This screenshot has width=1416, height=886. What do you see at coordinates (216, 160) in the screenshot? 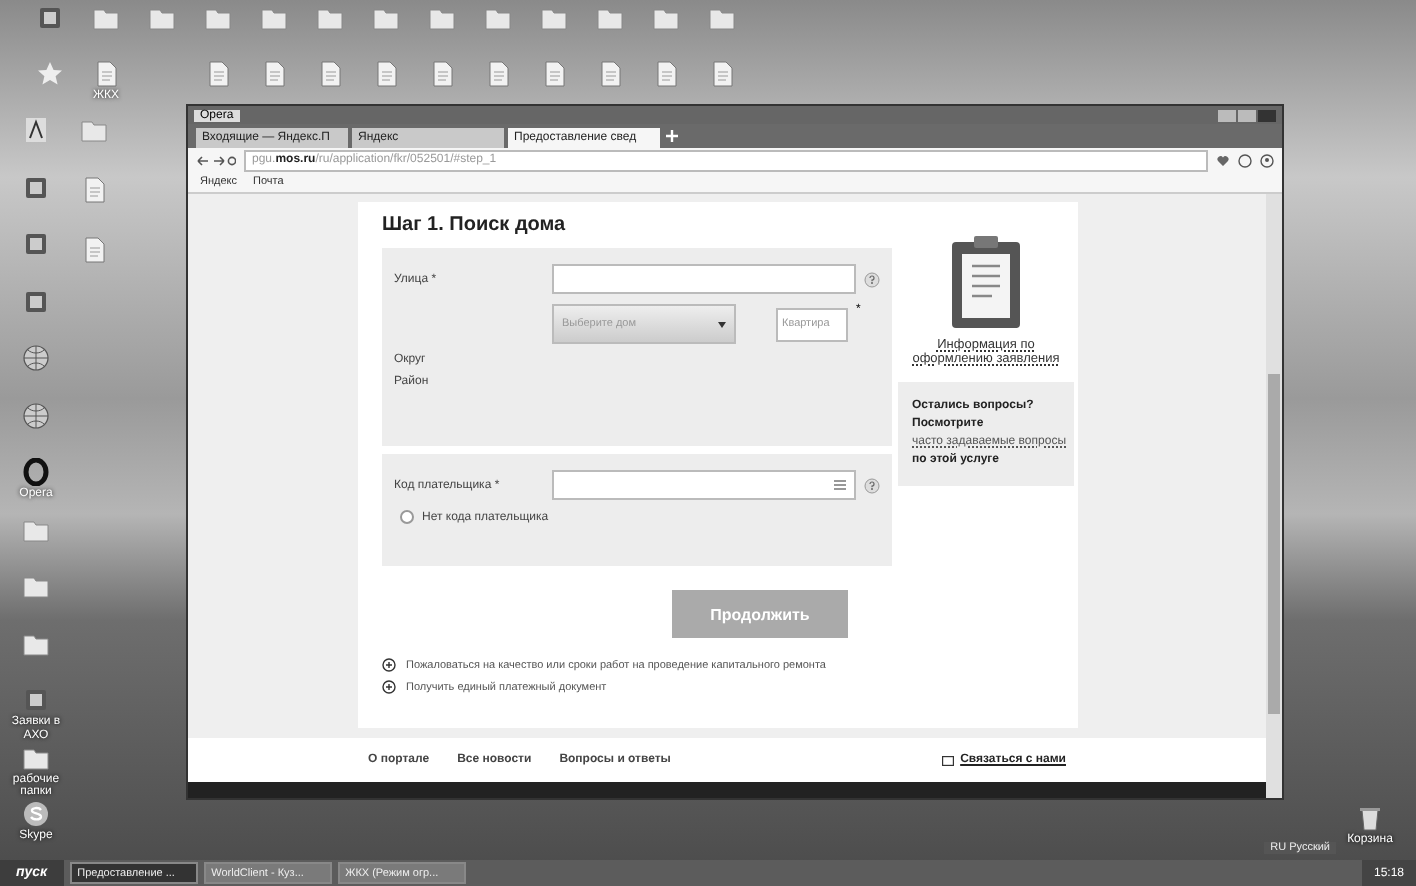
I see `navigation-icon` at bounding box center [216, 160].